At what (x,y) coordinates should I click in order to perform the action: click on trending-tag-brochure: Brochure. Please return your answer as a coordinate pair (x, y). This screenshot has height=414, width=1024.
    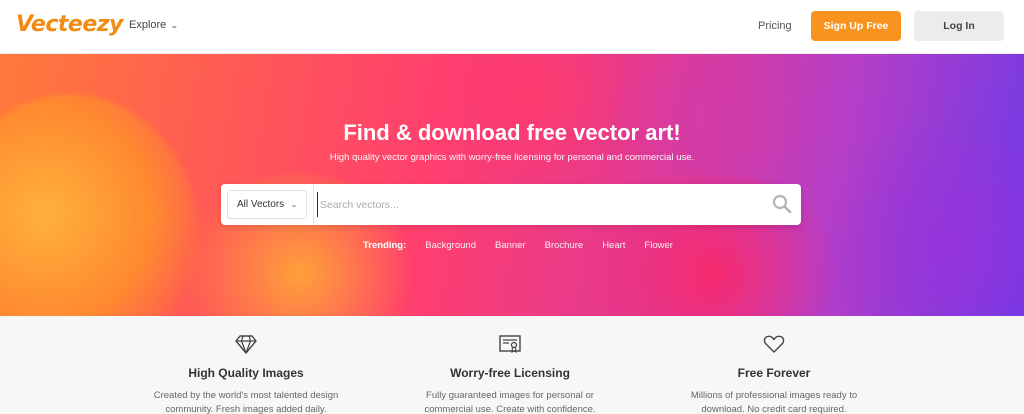
    Looking at the image, I should click on (564, 245).